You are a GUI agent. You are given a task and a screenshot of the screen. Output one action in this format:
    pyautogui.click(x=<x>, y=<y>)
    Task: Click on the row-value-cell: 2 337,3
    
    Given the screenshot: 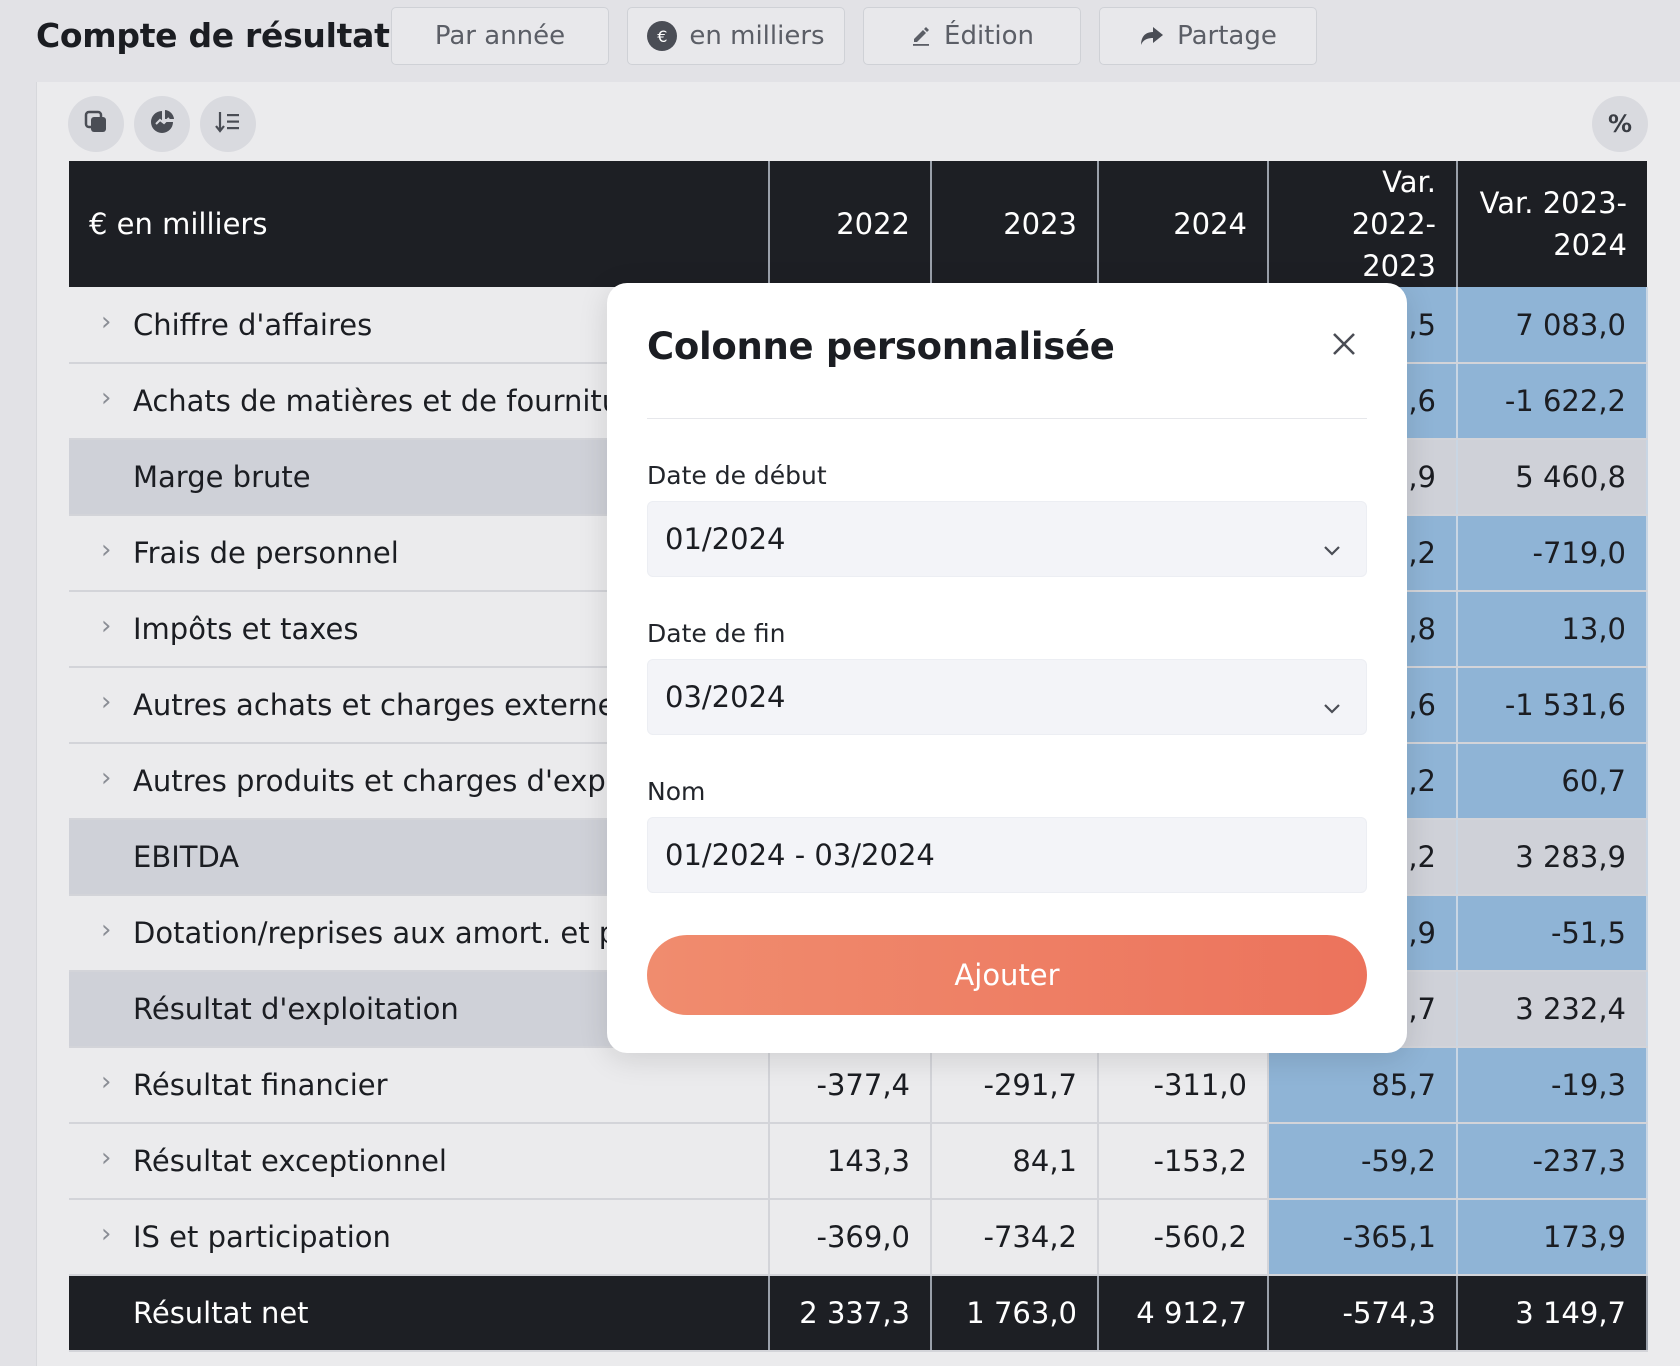 What is the action you would take?
    pyautogui.click(x=850, y=1313)
    